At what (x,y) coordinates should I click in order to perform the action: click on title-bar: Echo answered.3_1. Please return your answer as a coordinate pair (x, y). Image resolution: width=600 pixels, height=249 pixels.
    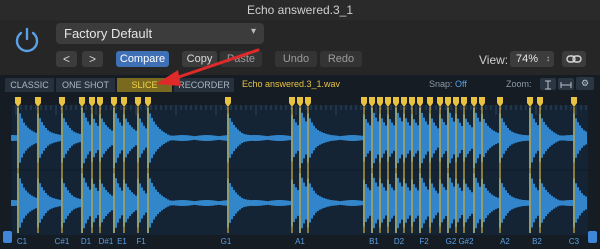
    Looking at the image, I should click on (300, 10).